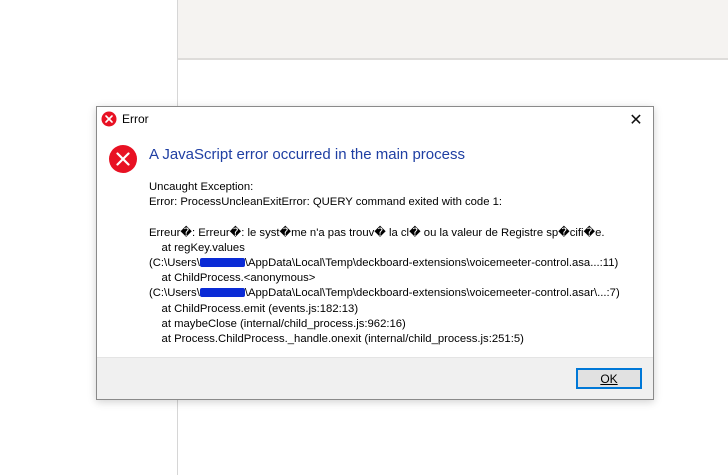 The image size is (728, 475). I want to click on message-line, so click(399, 217).